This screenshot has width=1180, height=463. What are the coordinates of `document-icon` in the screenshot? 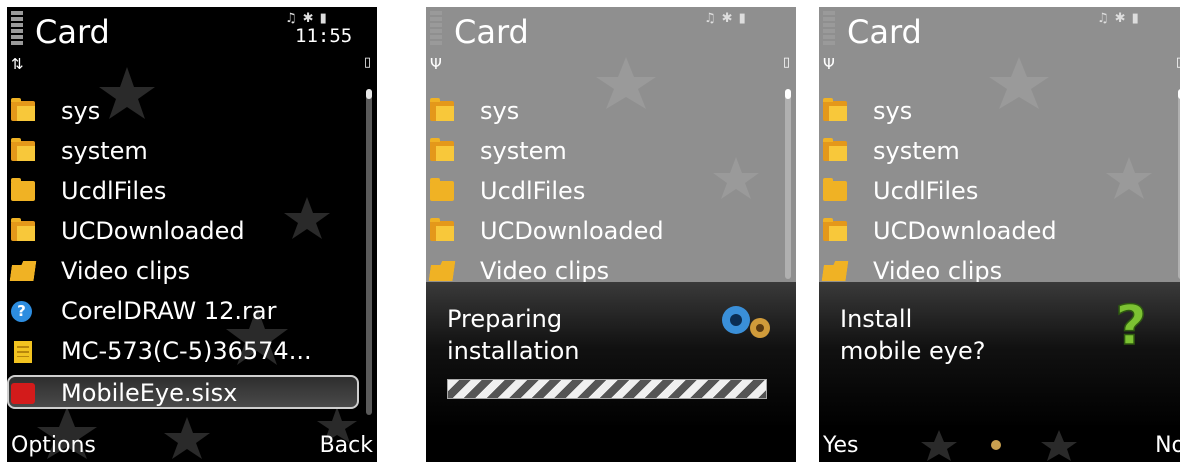 It's located at (23, 352).